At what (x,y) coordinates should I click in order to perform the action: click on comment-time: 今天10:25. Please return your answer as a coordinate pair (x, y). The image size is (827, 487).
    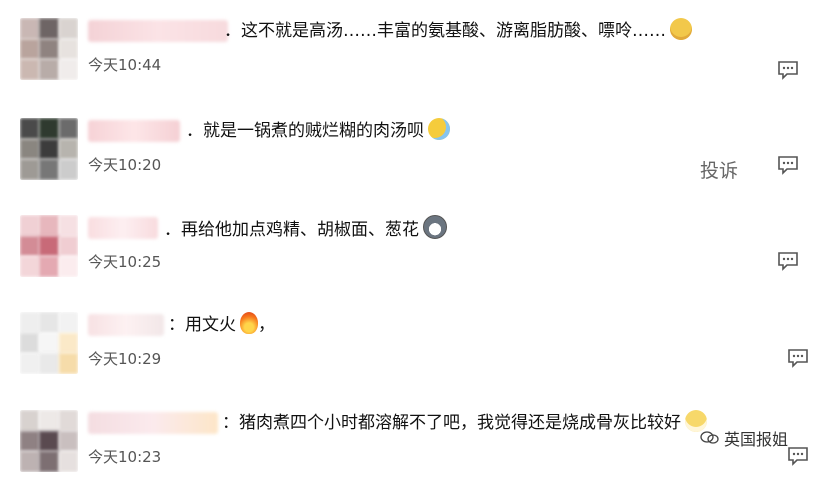
    Looking at the image, I should click on (125, 262).